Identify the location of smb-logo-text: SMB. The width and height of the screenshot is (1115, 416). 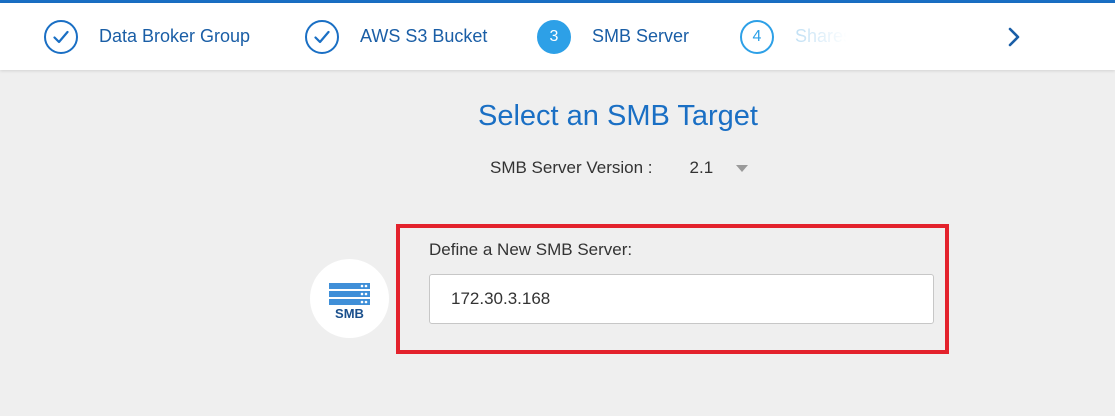
(349, 313).